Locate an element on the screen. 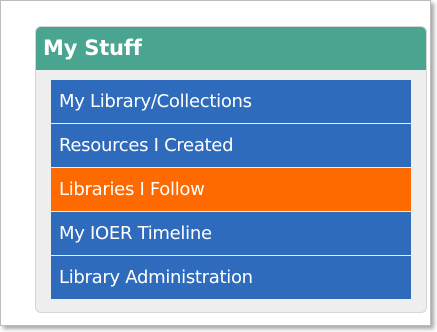  menu-item-libraries-i-follow: Libraries I Follow is located at coordinates (231, 189).